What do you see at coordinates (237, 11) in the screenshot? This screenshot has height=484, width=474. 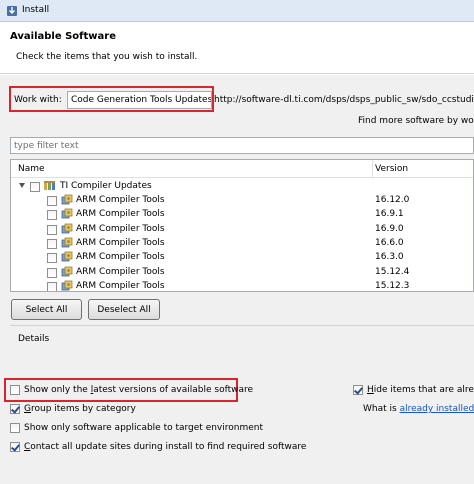 I see `window-titlebar: Install` at bounding box center [237, 11].